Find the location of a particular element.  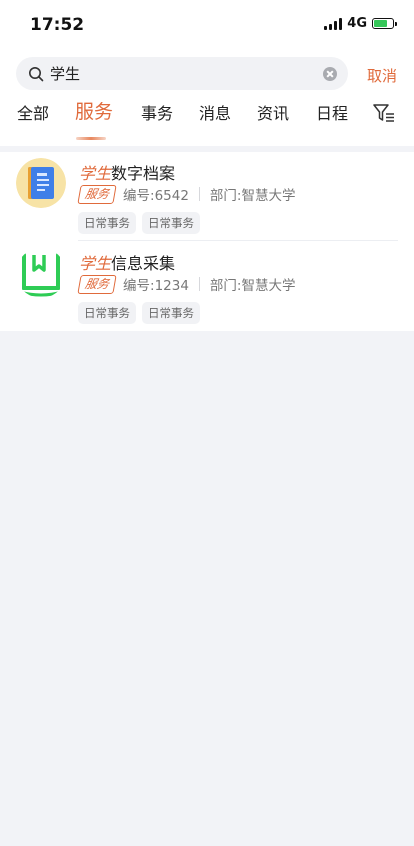

title-rest: 数字档案 is located at coordinates (143, 173).